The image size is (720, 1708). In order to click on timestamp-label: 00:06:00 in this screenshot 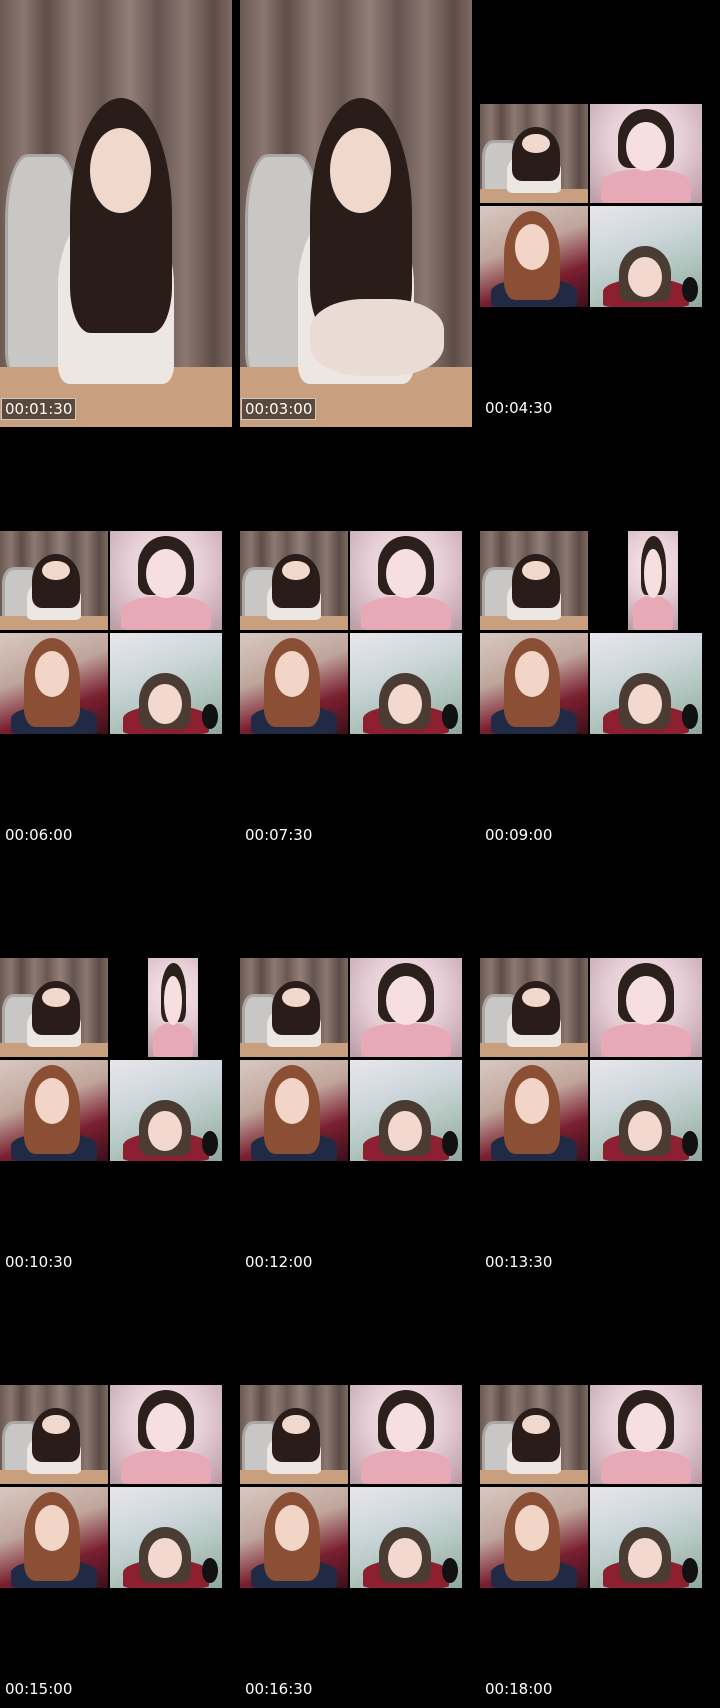, I will do `click(39, 835)`.